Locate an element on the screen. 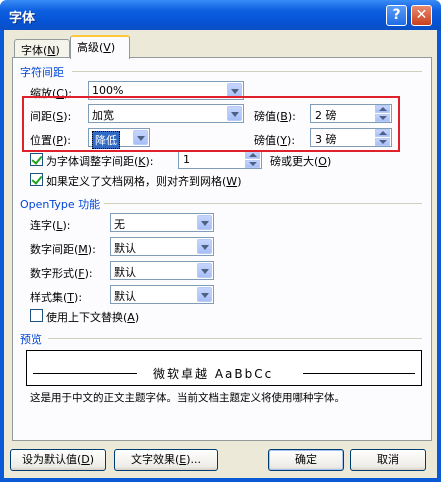 This screenshot has width=441, height=482. ok-button: 确定 is located at coordinates (306, 460).